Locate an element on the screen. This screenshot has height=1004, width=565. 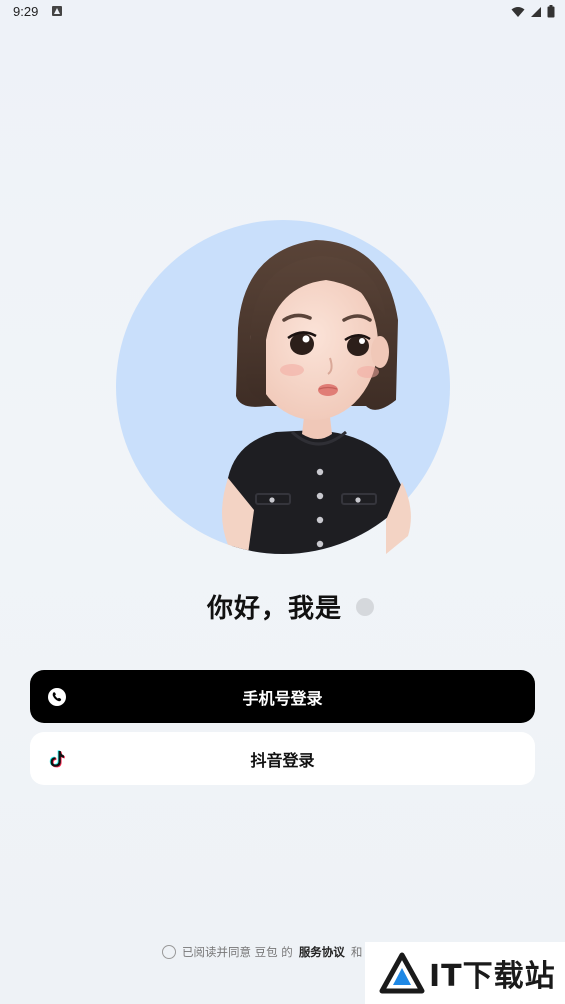
avatar-illustration is located at coordinates (318, 397).